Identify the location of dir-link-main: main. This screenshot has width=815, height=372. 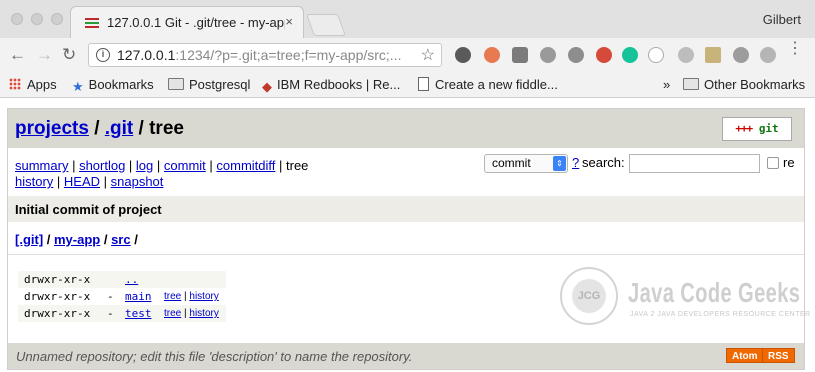
(138, 296).